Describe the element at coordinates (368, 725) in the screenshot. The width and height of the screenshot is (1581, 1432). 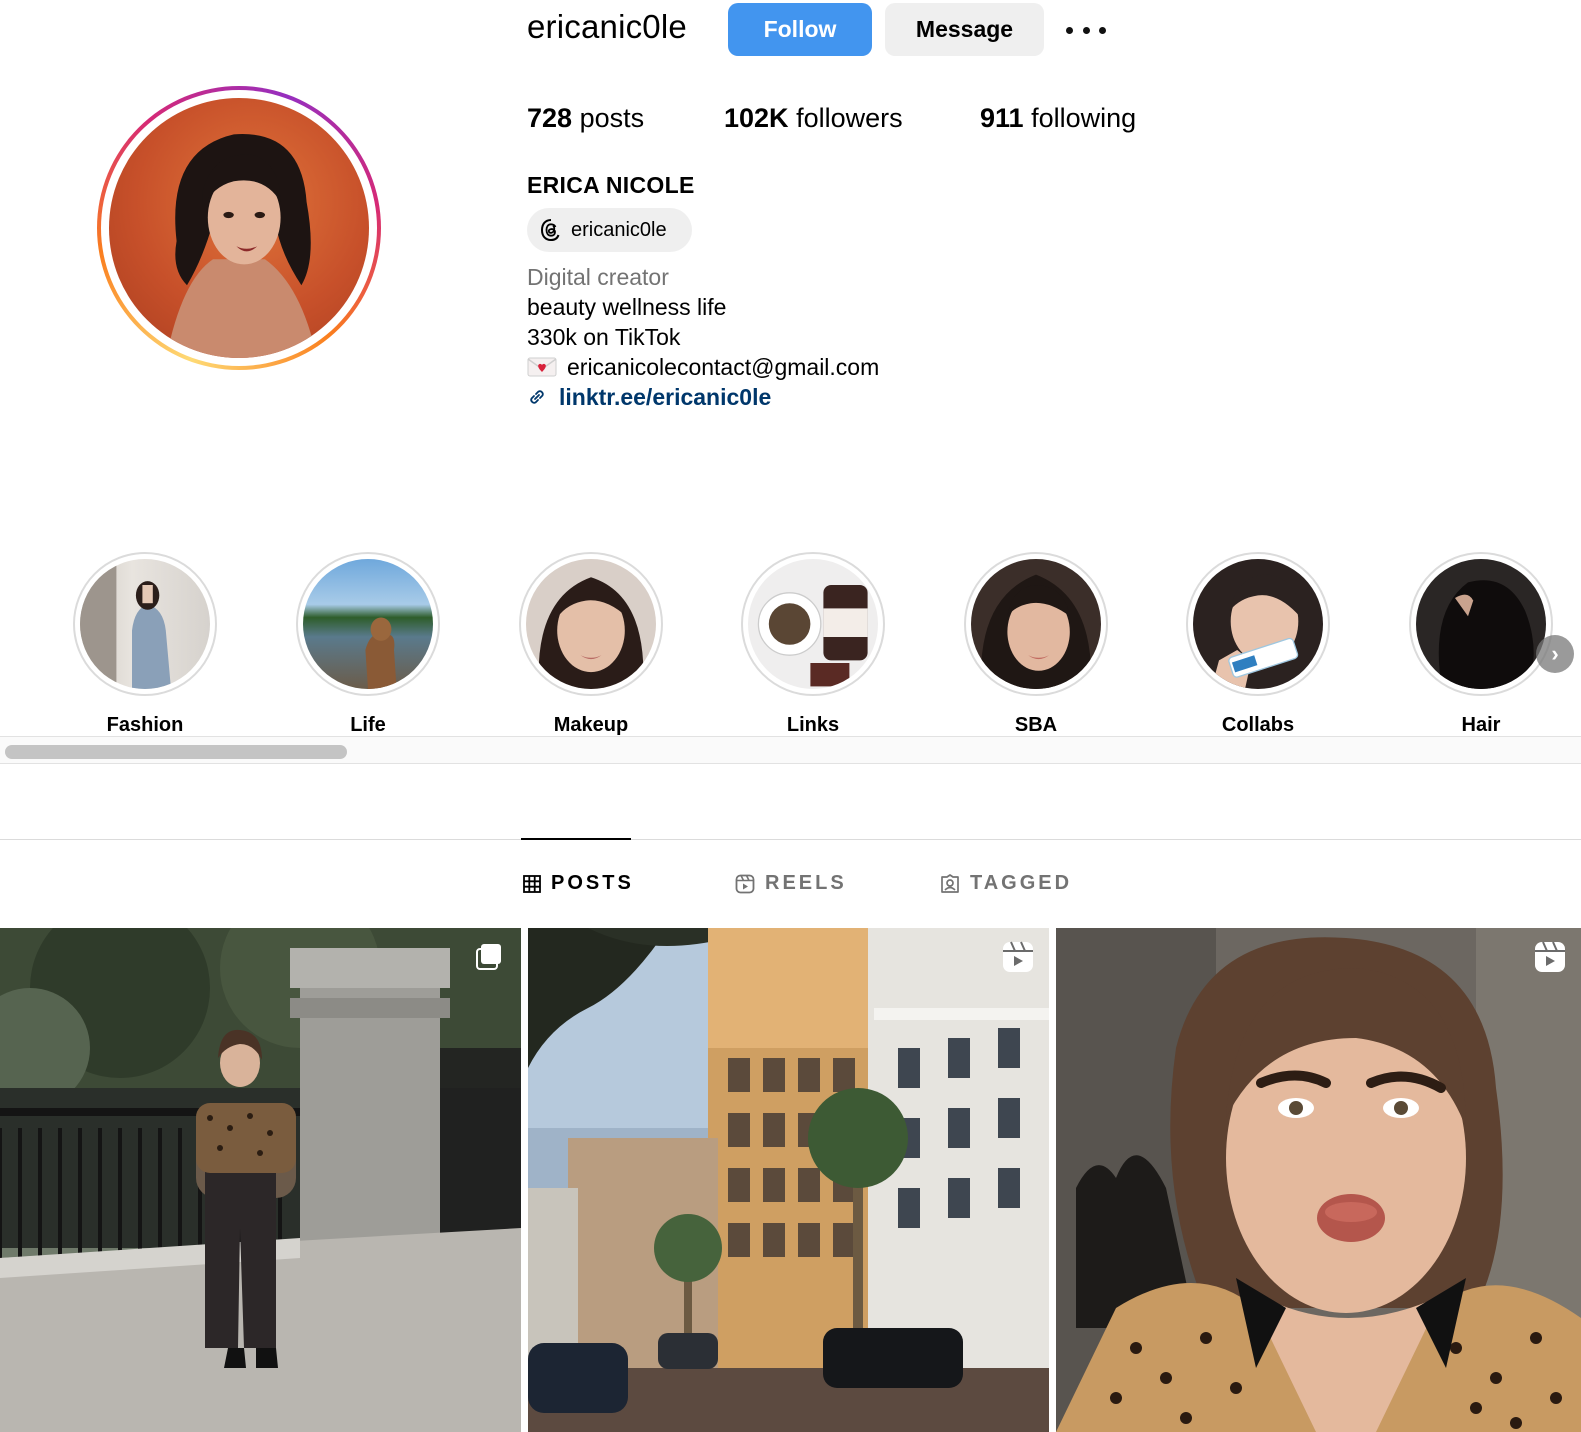
I see `highlight-label: Life` at that location.